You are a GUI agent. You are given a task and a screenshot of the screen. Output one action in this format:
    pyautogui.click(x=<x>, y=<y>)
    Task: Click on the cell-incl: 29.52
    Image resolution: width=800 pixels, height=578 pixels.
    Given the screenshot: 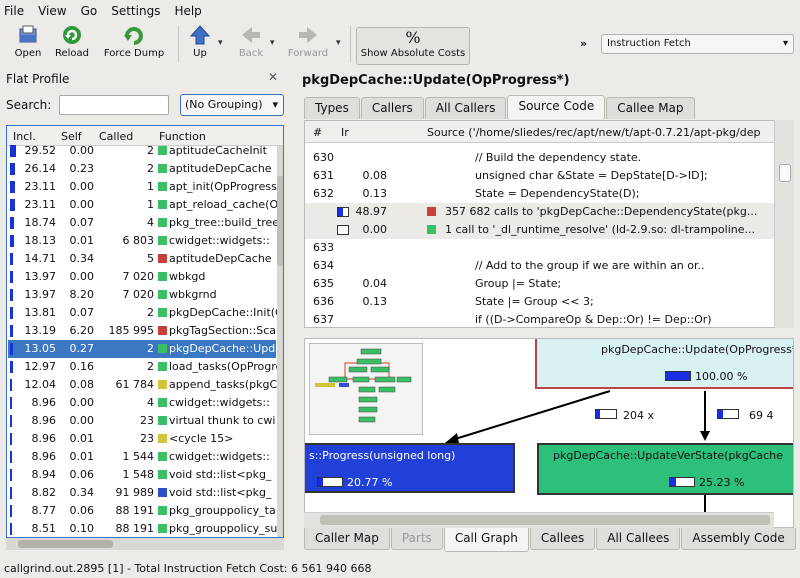 What is the action you would take?
    pyautogui.click(x=40, y=150)
    